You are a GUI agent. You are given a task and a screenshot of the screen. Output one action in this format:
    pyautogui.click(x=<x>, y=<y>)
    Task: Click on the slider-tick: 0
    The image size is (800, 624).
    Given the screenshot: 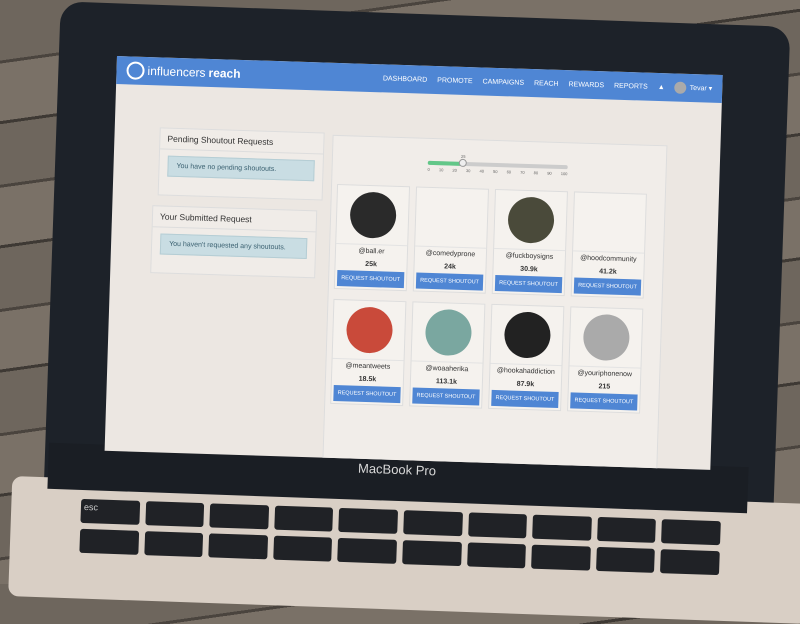 What is the action you would take?
    pyautogui.click(x=428, y=169)
    